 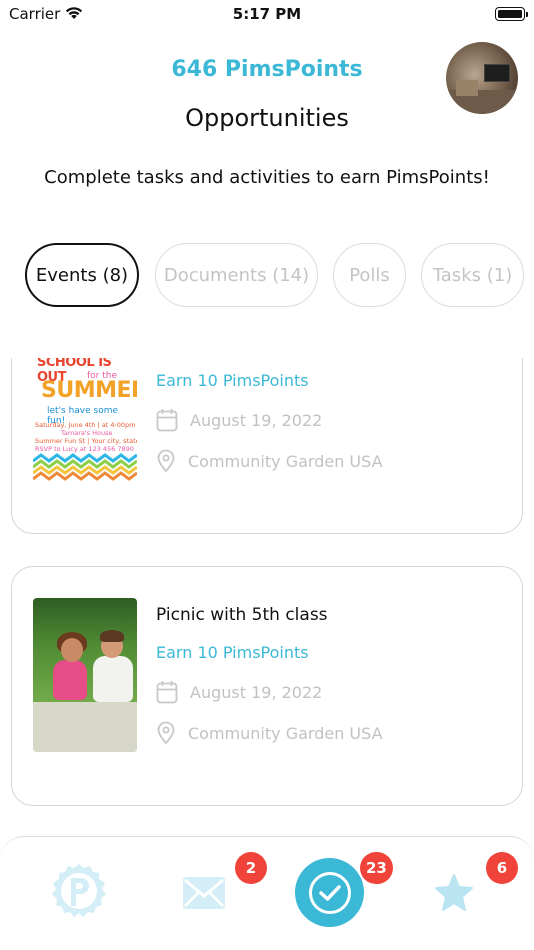 I want to click on nav-messages, so click(x=204, y=895).